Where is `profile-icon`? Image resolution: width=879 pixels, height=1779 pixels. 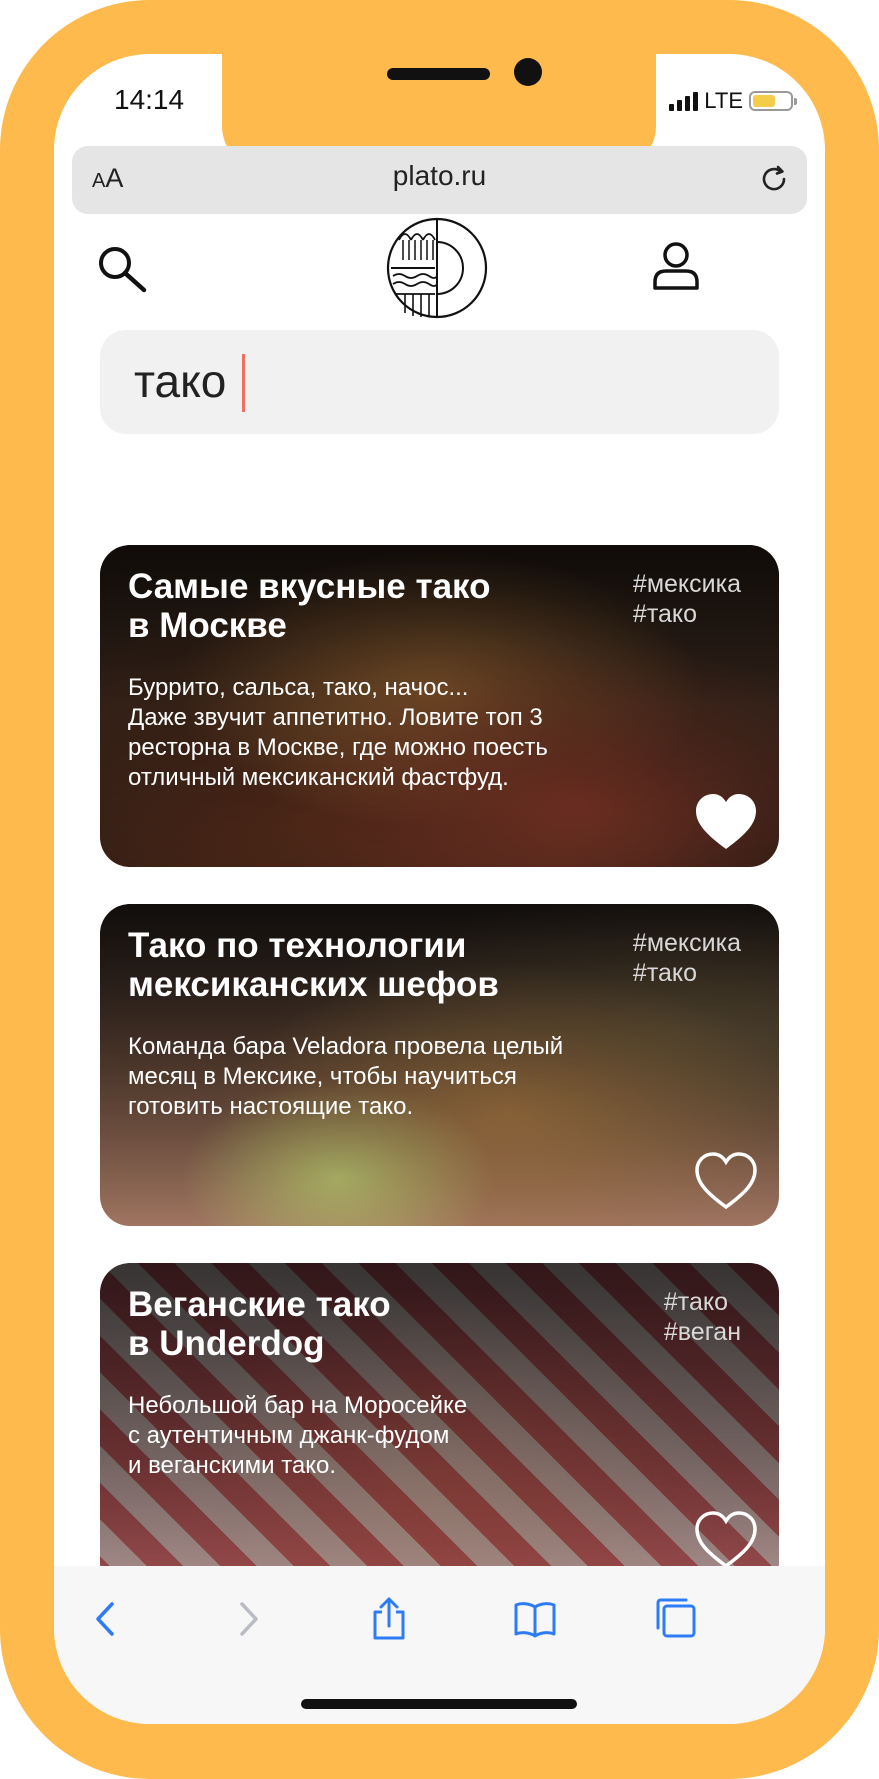 profile-icon is located at coordinates (676, 266).